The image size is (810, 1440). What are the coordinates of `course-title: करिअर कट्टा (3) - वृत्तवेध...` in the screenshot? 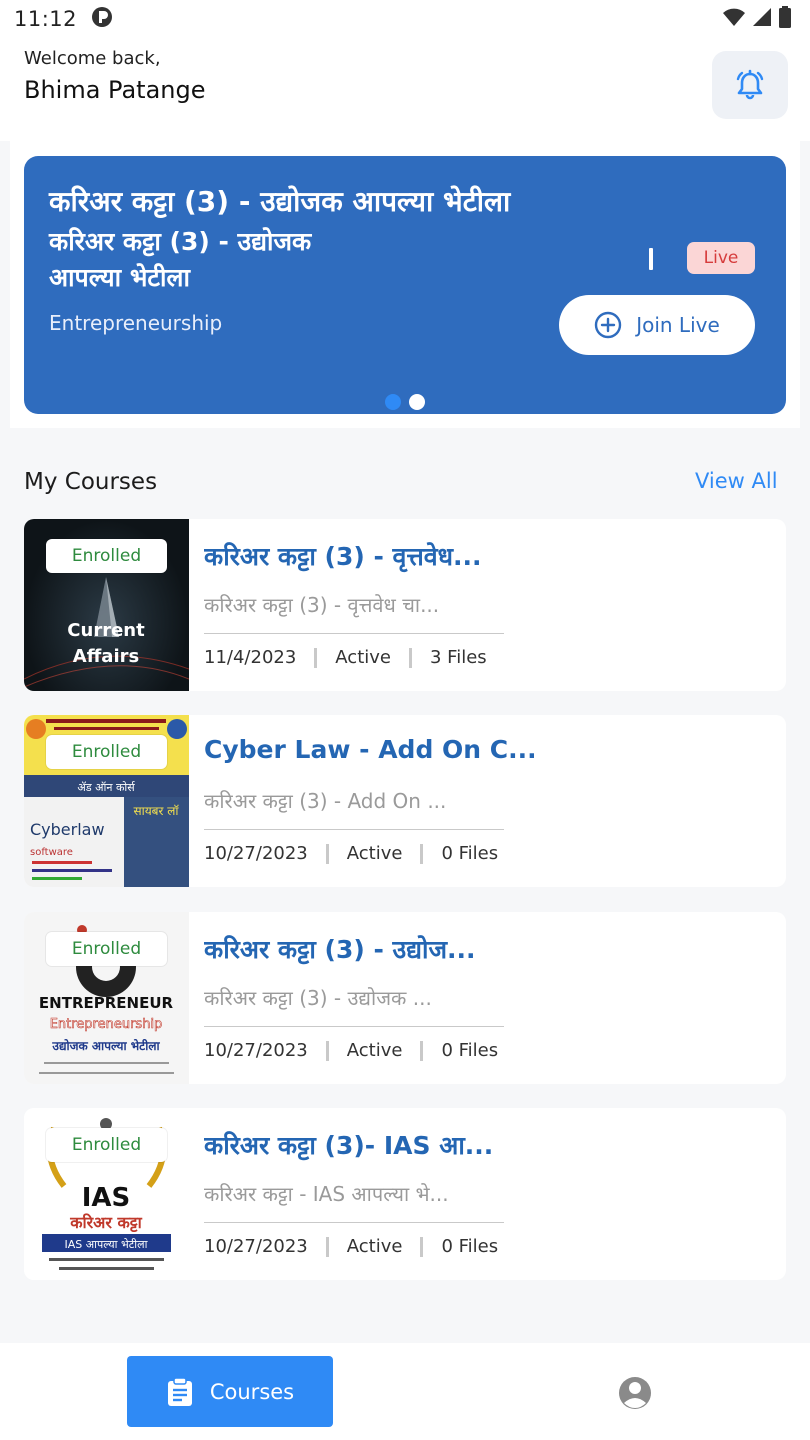 It's located at (343, 556).